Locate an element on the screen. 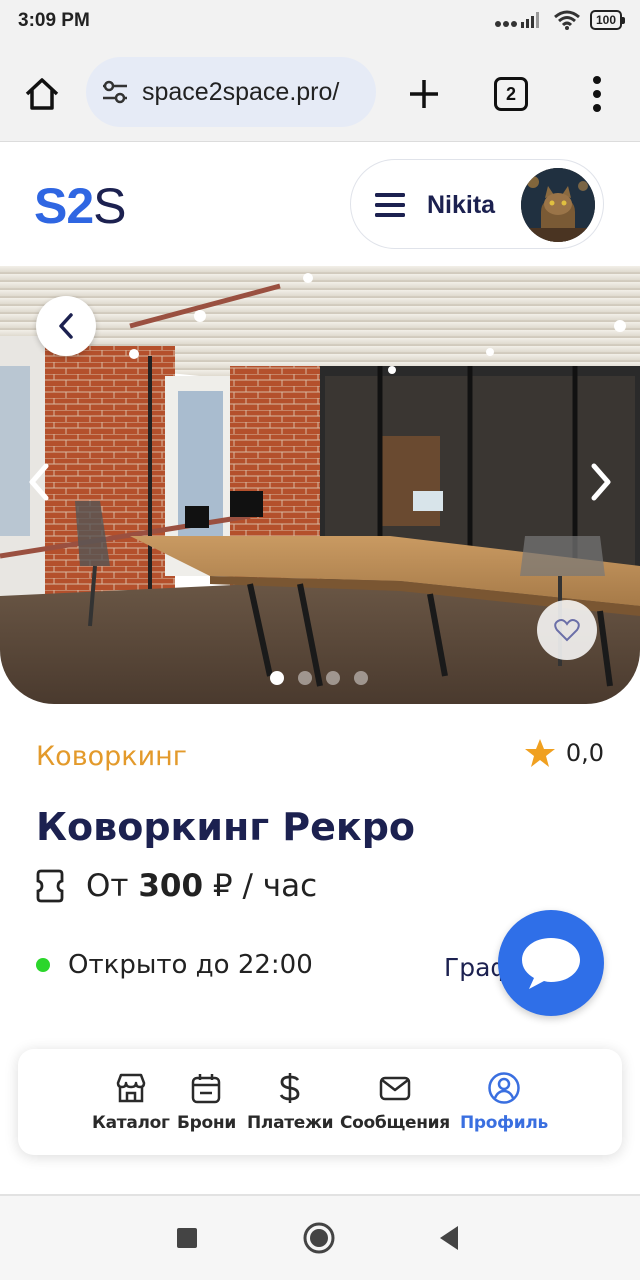  new-tab-icon is located at coordinates (424, 94).